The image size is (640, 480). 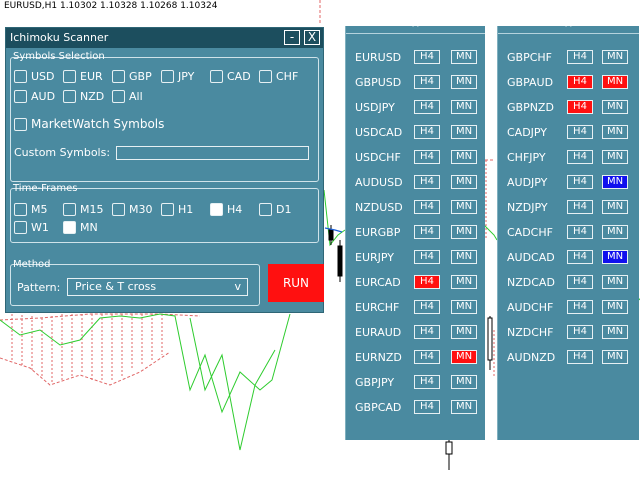 What do you see at coordinates (31, 227) in the screenshot?
I see `timeframe-checkbox-w1: W1` at bounding box center [31, 227].